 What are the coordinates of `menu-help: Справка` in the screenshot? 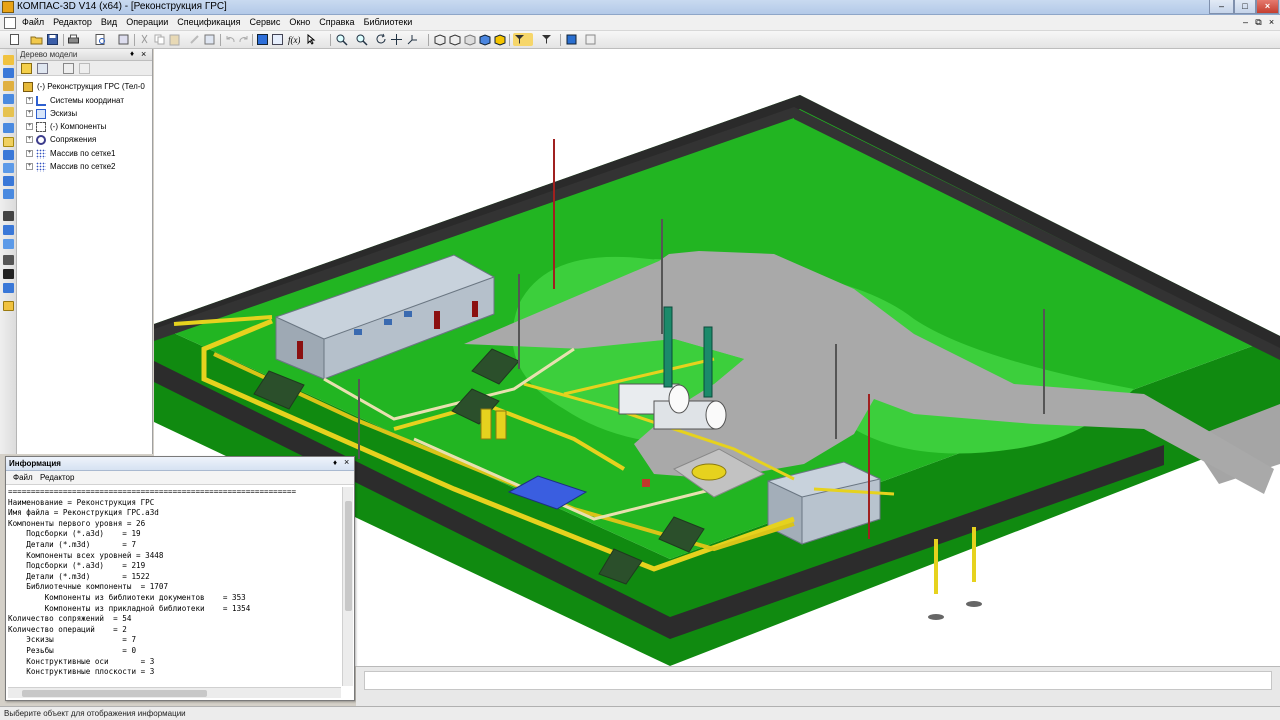 It's located at (336, 22).